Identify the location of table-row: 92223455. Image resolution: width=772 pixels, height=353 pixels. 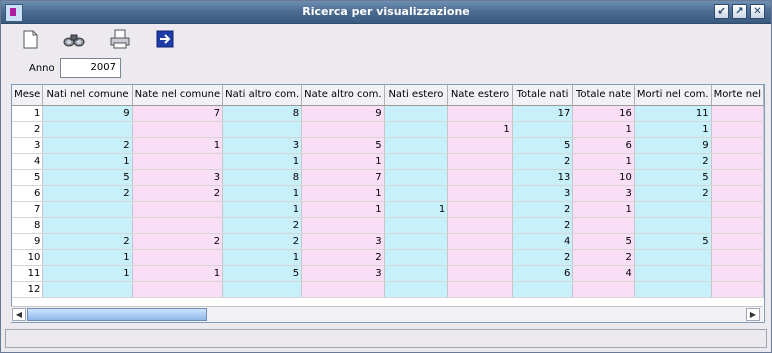
(388, 241).